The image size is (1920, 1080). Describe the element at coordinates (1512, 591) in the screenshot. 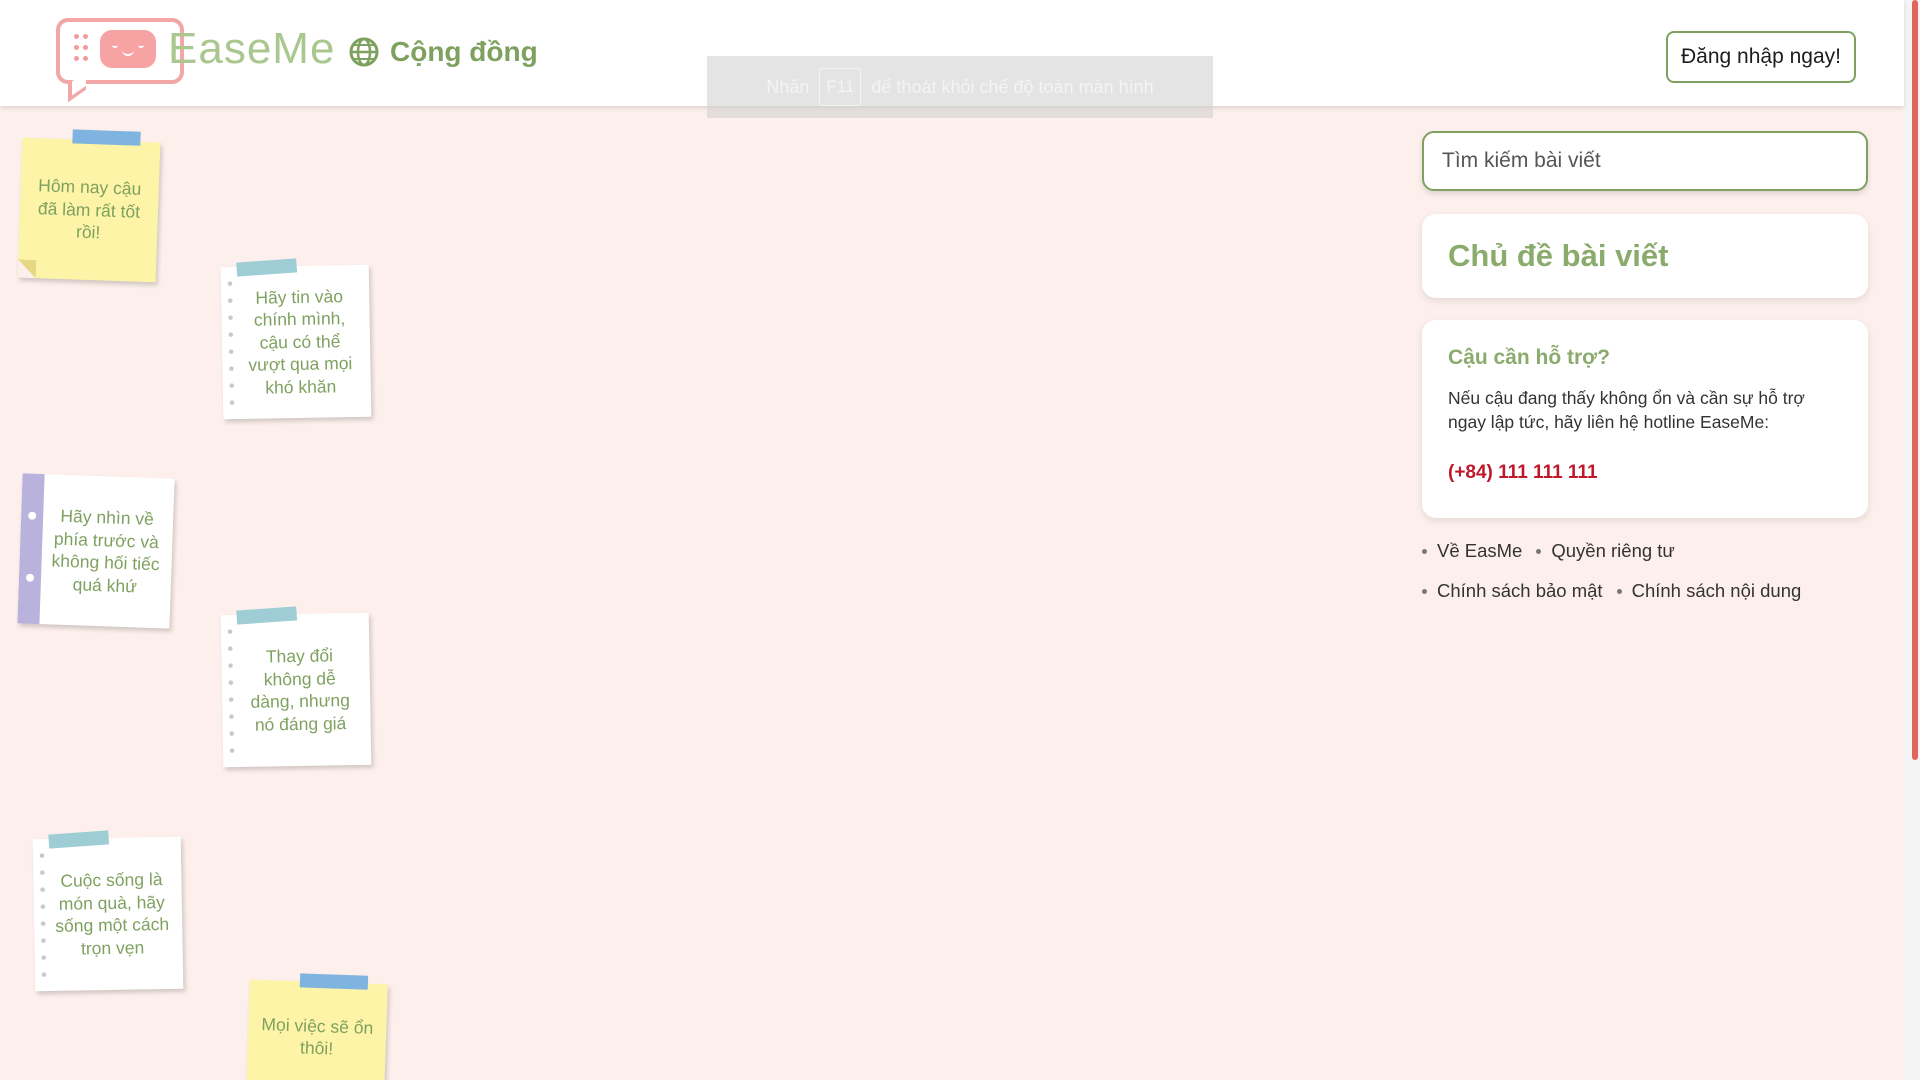

I see `security-policy-link: Chính sách bảo mật` at that location.